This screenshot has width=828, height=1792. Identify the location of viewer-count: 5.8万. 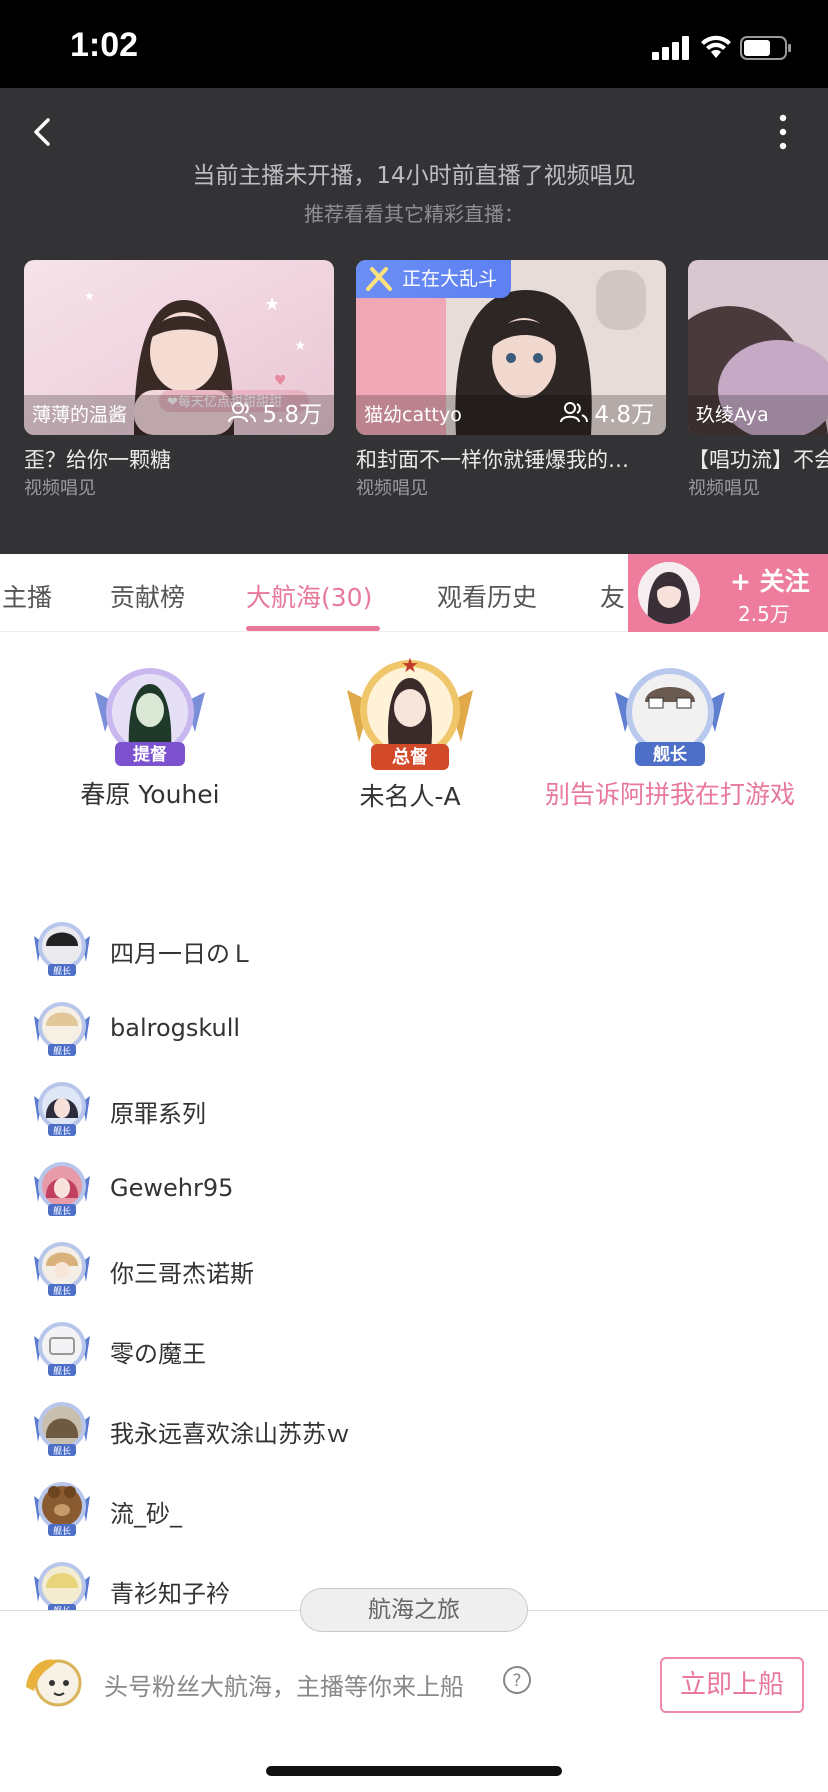
(275, 412).